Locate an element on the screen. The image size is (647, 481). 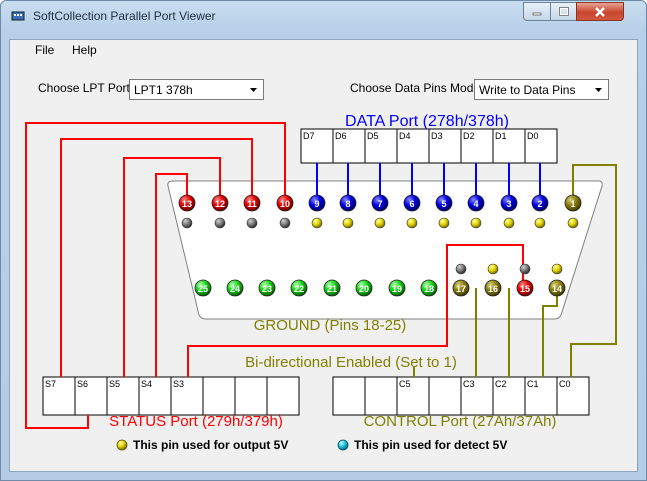
data-bit-label: D6 is located at coordinates (341, 136).